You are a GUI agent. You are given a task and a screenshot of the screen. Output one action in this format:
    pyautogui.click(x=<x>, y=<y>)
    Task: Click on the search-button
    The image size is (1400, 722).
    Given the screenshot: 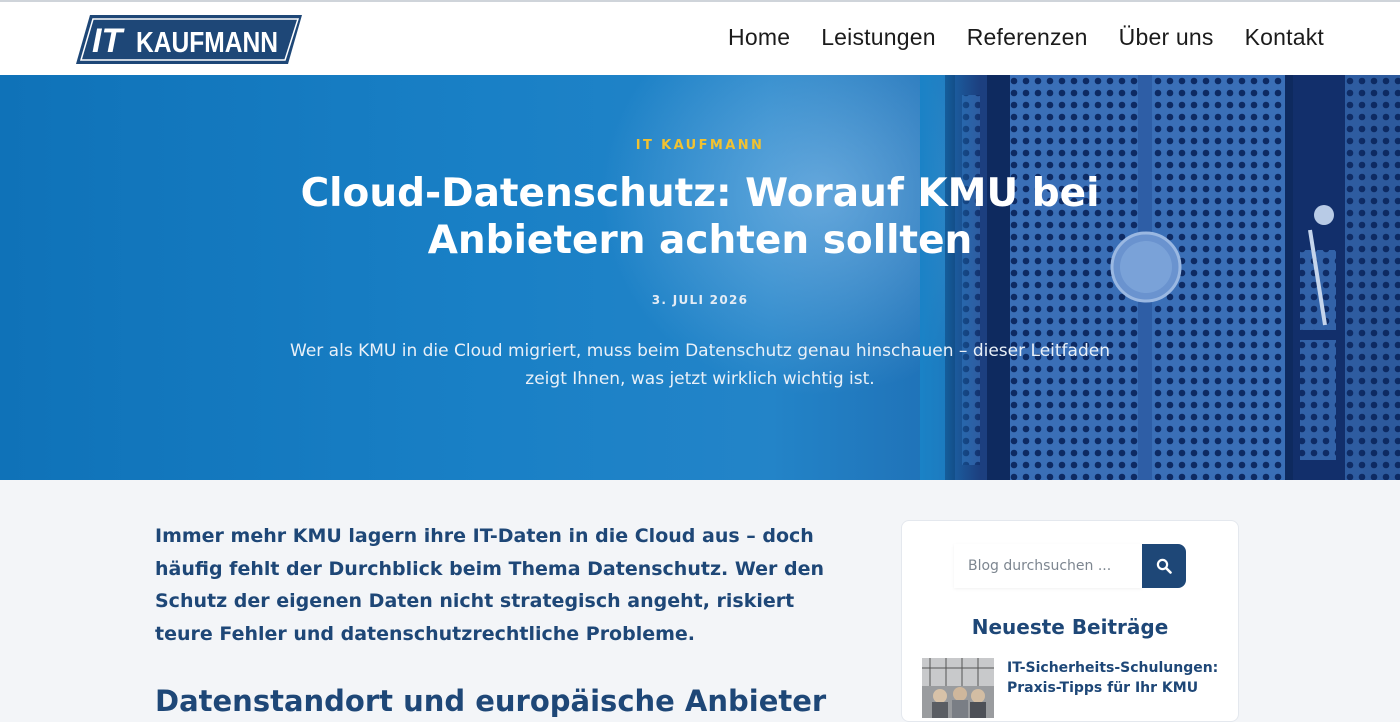 What is the action you would take?
    pyautogui.click(x=1164, y=566)
    